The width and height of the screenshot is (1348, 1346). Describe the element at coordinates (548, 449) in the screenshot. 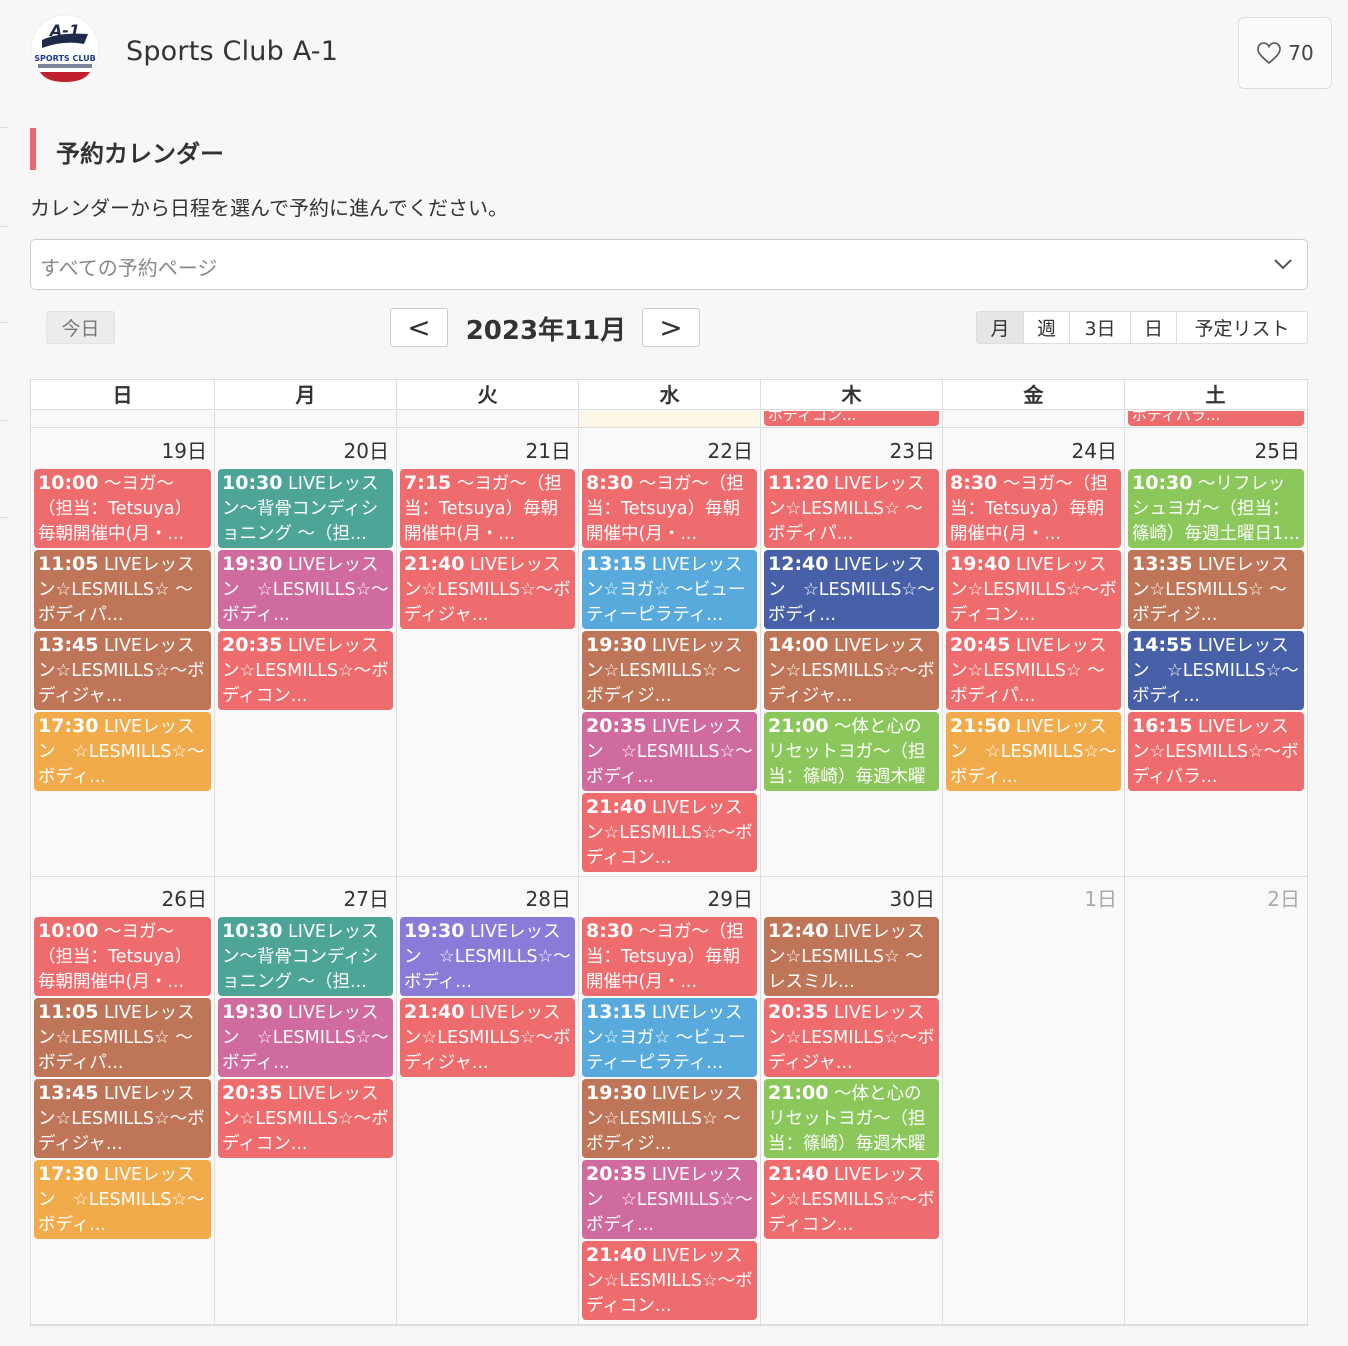

I see `day-number: 21日` at that location.